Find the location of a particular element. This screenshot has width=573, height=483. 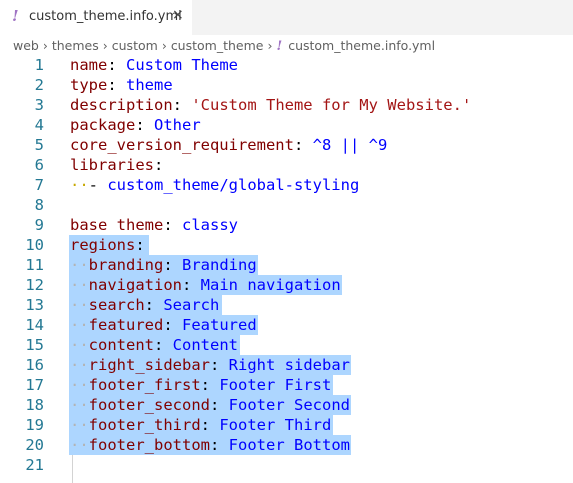

line-number: 8 is located at coordinates (39, 205).